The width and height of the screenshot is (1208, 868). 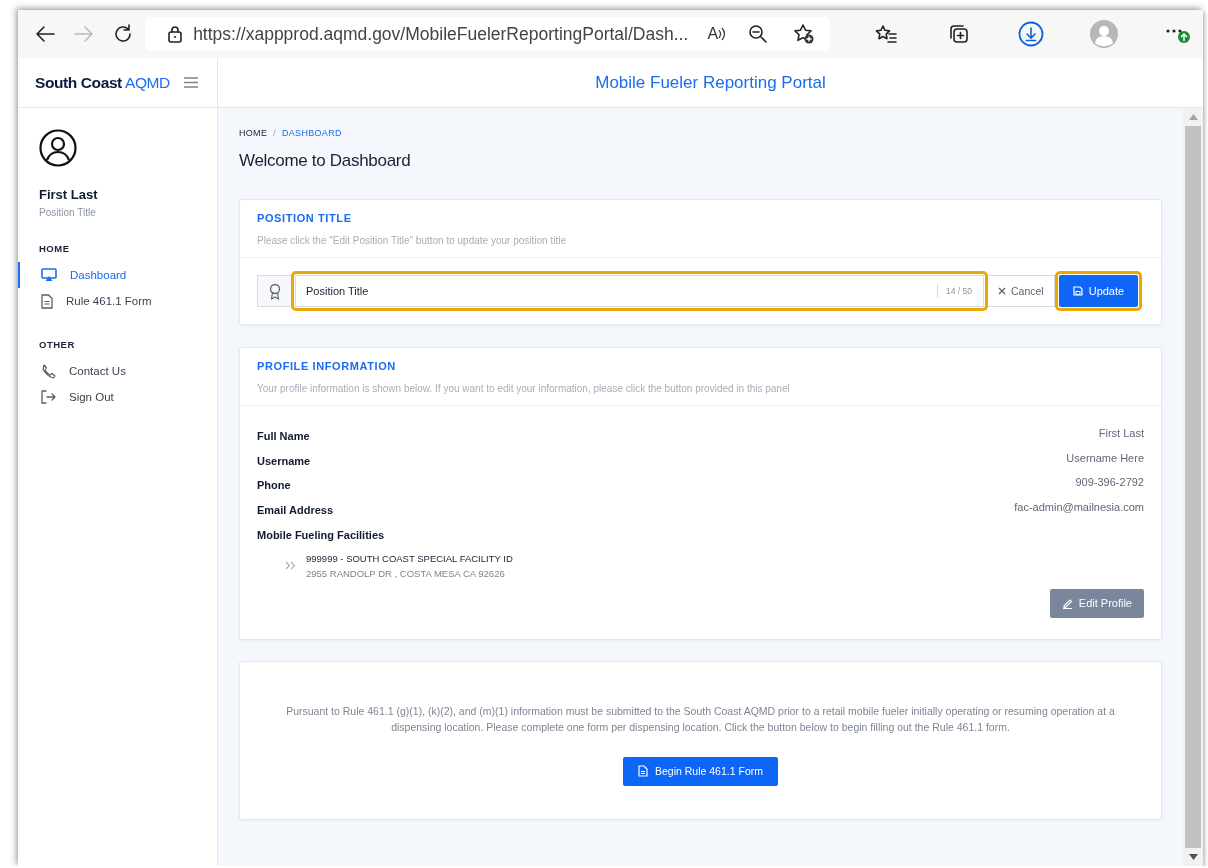 I want to click on field-label: Email Address, so click(x=295, y=511).